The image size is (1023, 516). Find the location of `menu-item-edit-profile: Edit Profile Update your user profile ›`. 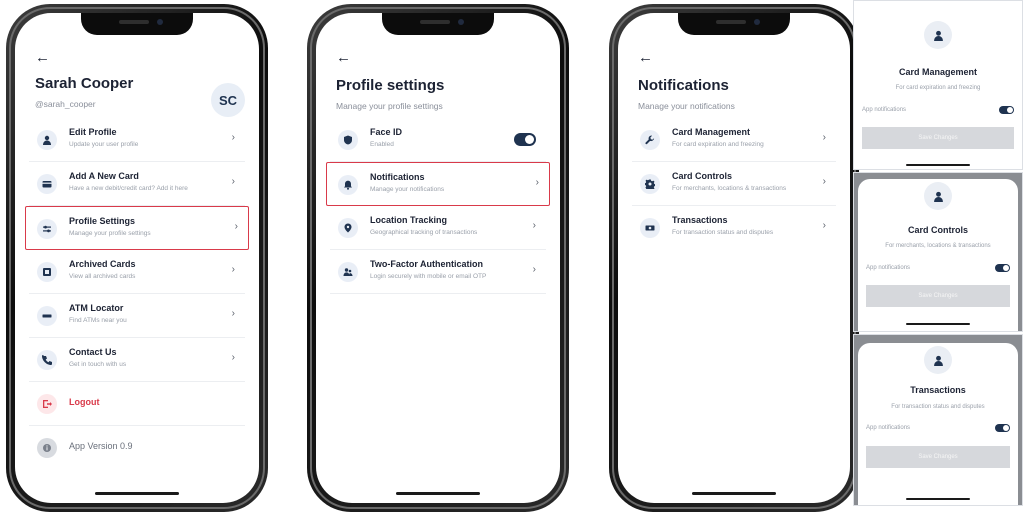

menu-item-edit-profile: Edit Profile Update your user profile › is located at coordinates (137, 140).